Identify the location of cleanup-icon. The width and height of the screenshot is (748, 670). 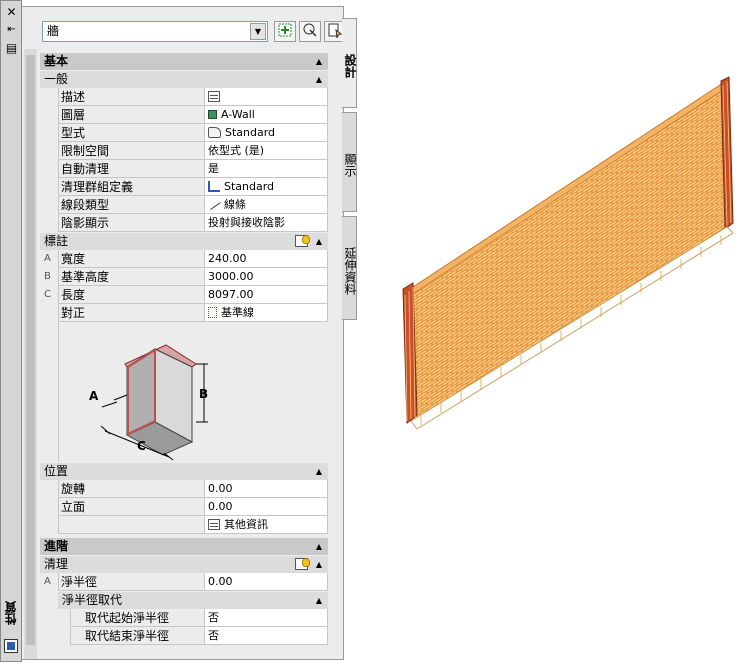
(214, 186).